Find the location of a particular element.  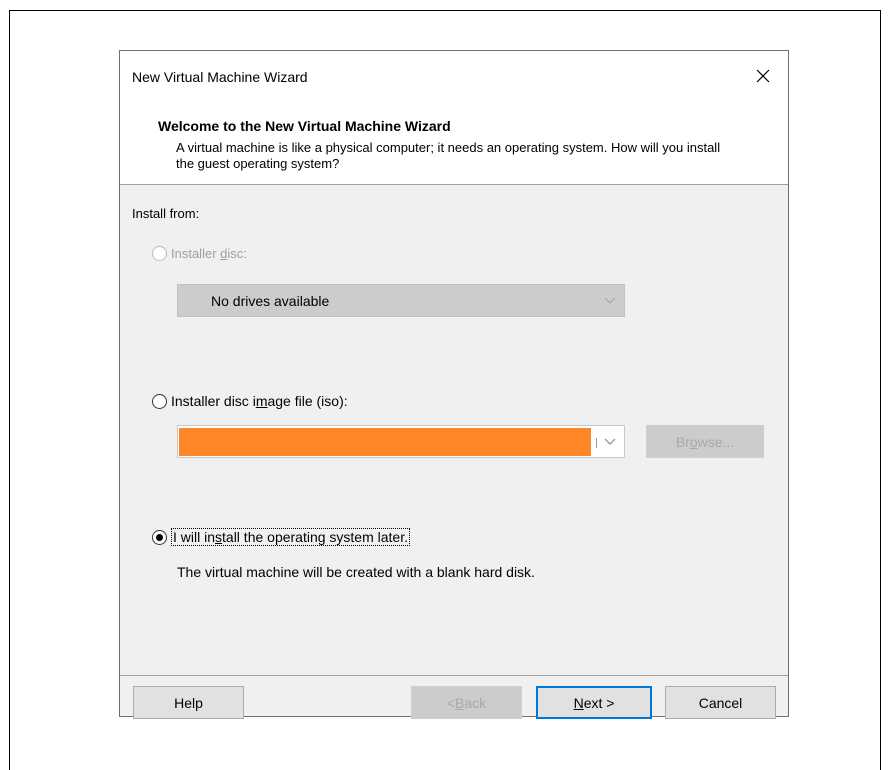

close-button is located at coordinates (763, 76).